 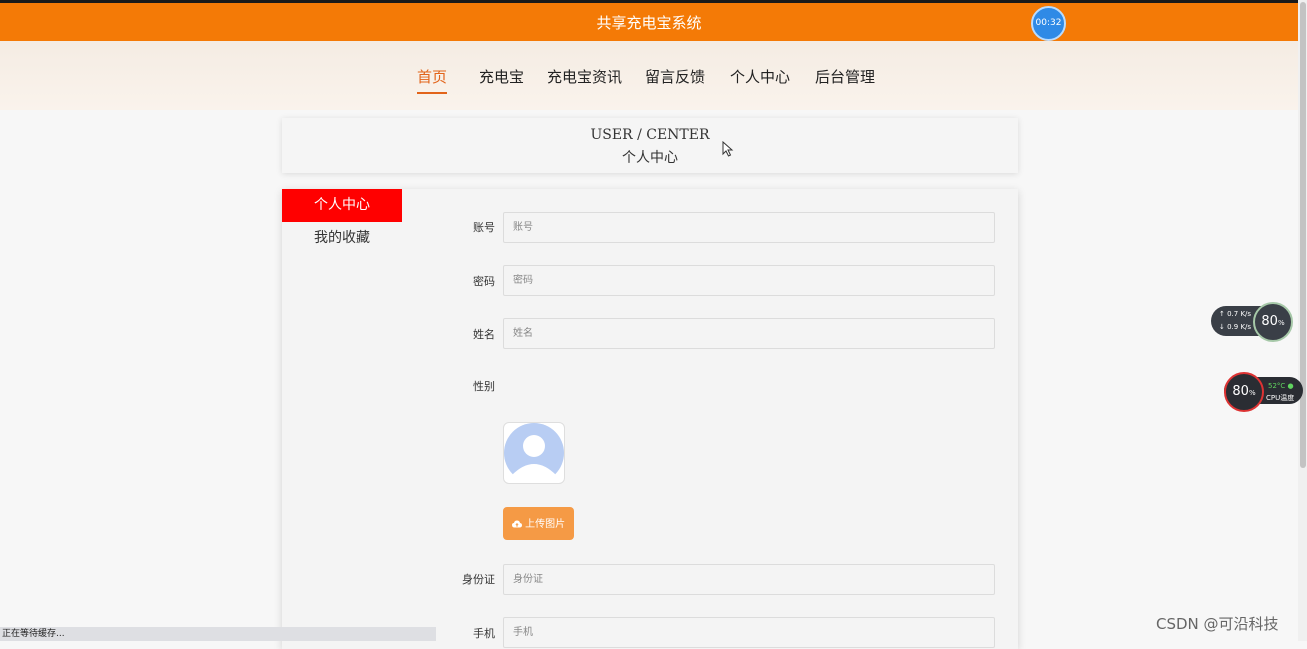 What do you see at coordinates (545, 524) in the screenshot?
I see `upload-image-label: 上传图片` at bounding box center [545, 524].